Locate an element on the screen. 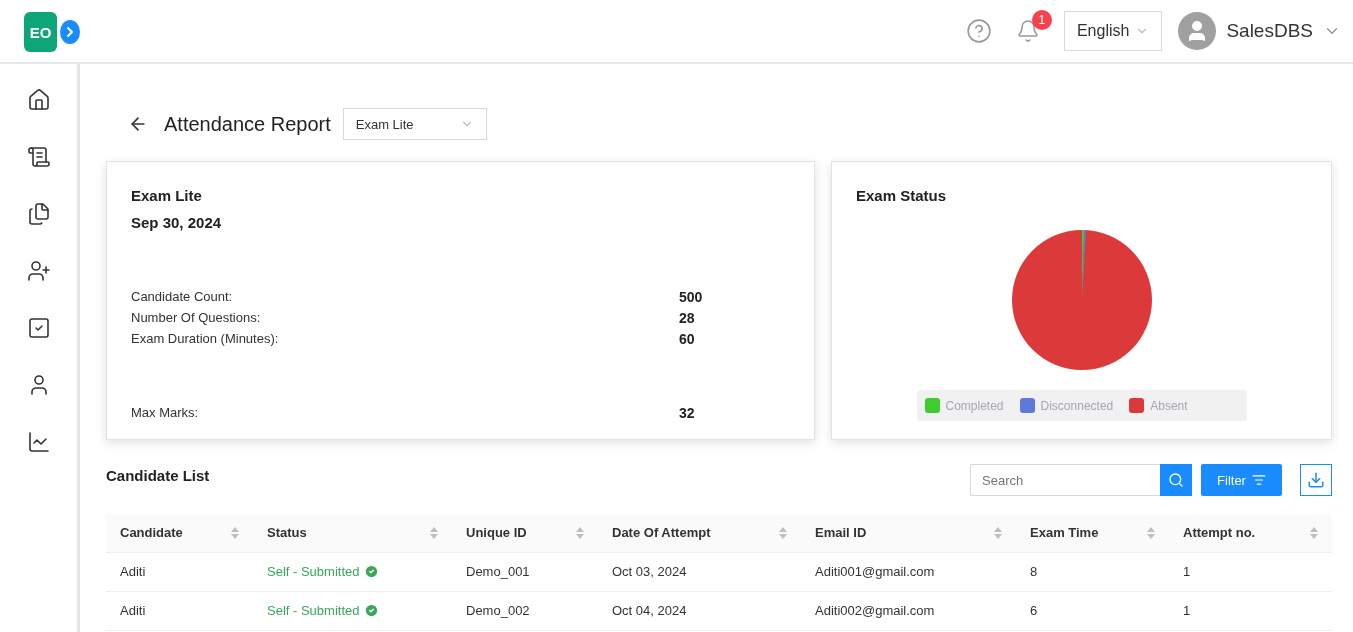 Image resolution: width=1353 pixels, height=632 pixels. checkbox-icon is located at coordinates (38, 328).